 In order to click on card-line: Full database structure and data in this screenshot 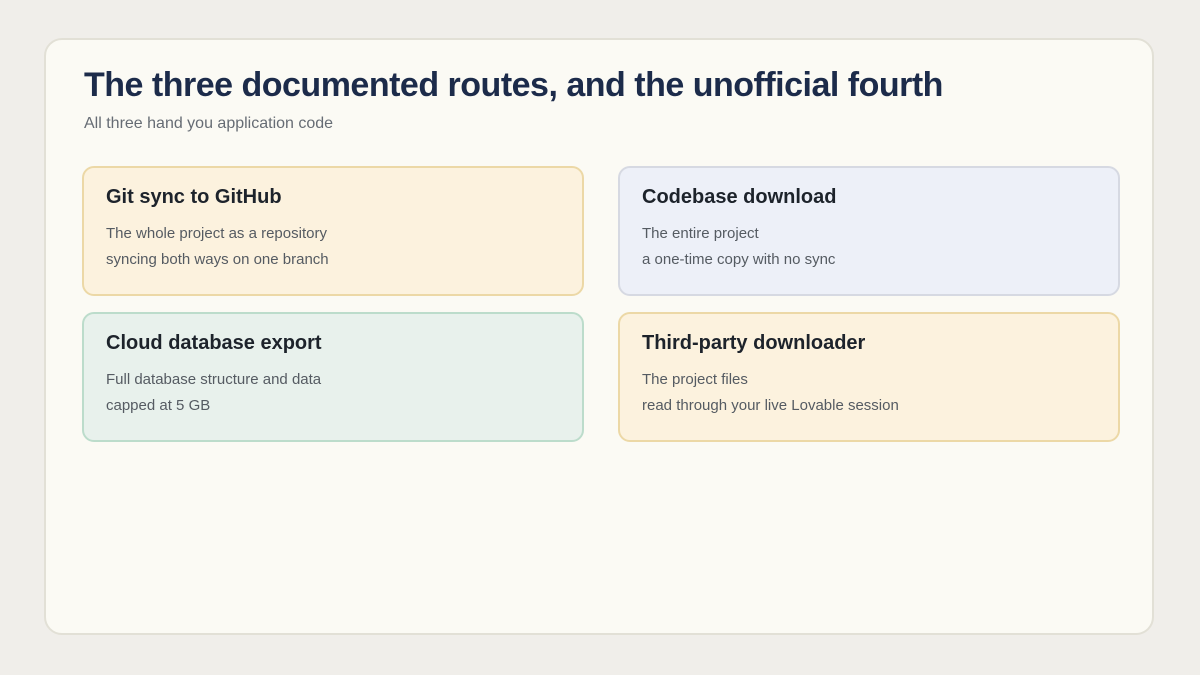, I will do `click(214, 379)`.